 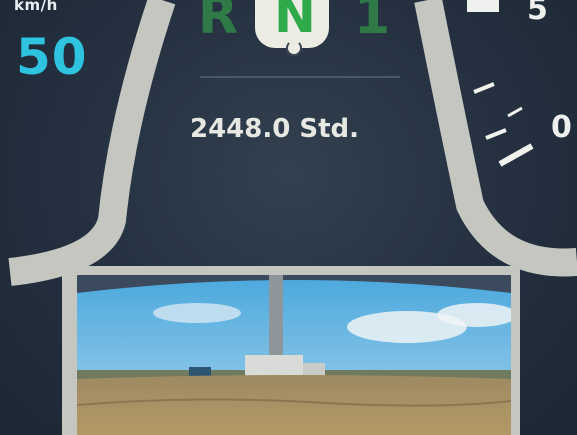 What do you see at coordinates (483, 6) in the screenshot?
I see `rpm-top-marker` at bounding box center [483, 6].